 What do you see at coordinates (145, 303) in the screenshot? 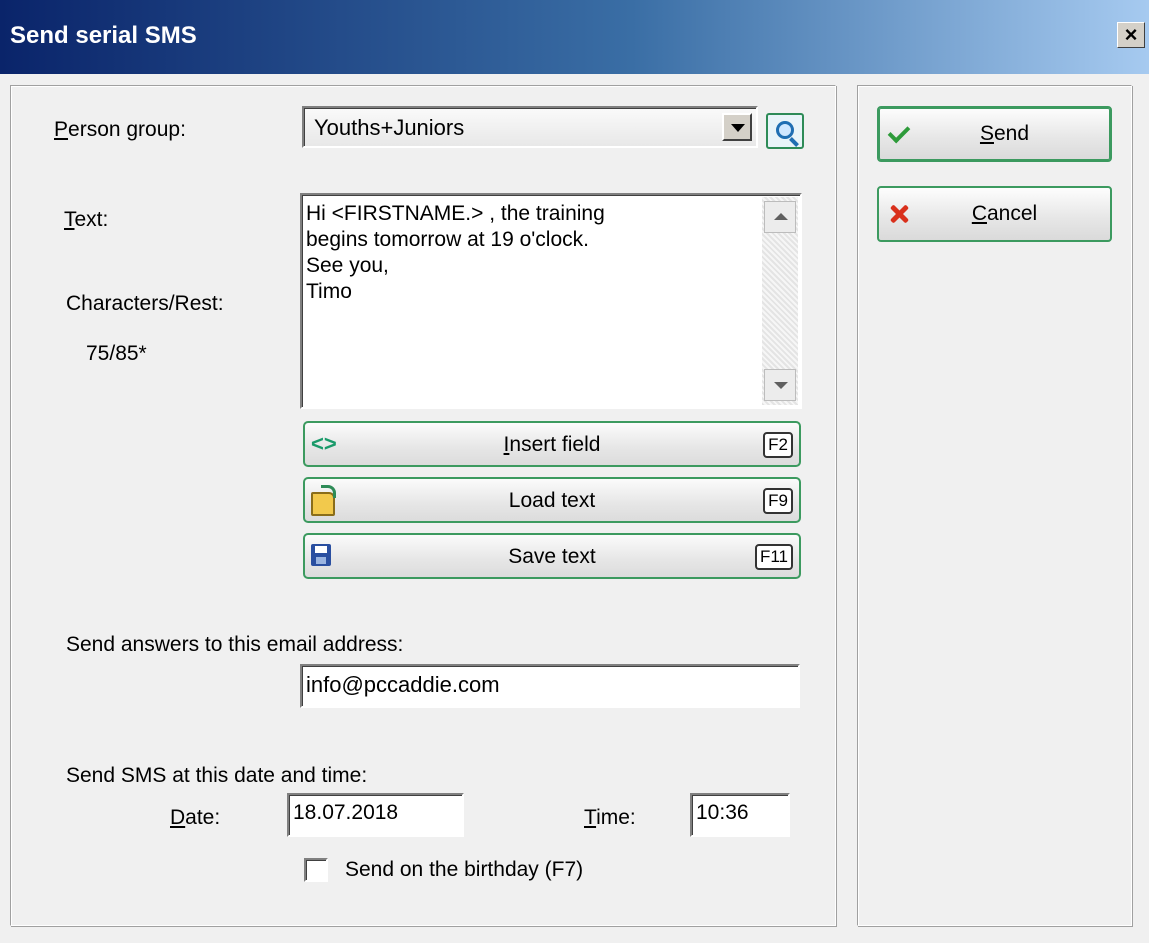
I see `characters-rest-label: Characters/Rest:` at bounding box center [145, 303].